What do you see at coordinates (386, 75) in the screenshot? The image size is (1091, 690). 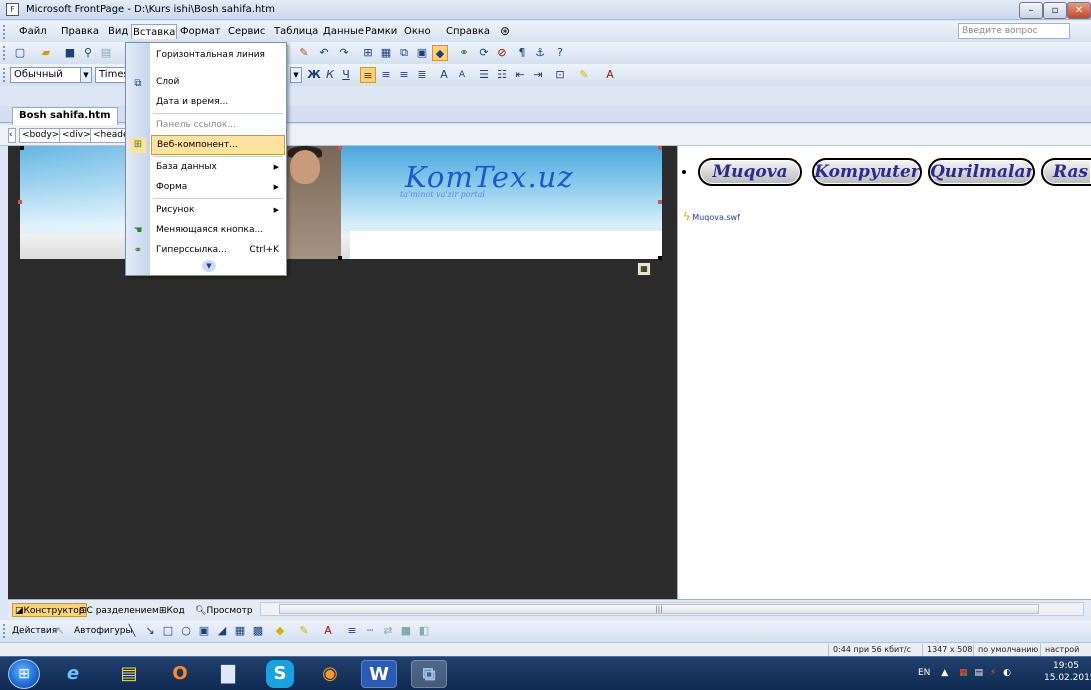 I see `align-center-icon: ≡` at bounding box center [386, 75].